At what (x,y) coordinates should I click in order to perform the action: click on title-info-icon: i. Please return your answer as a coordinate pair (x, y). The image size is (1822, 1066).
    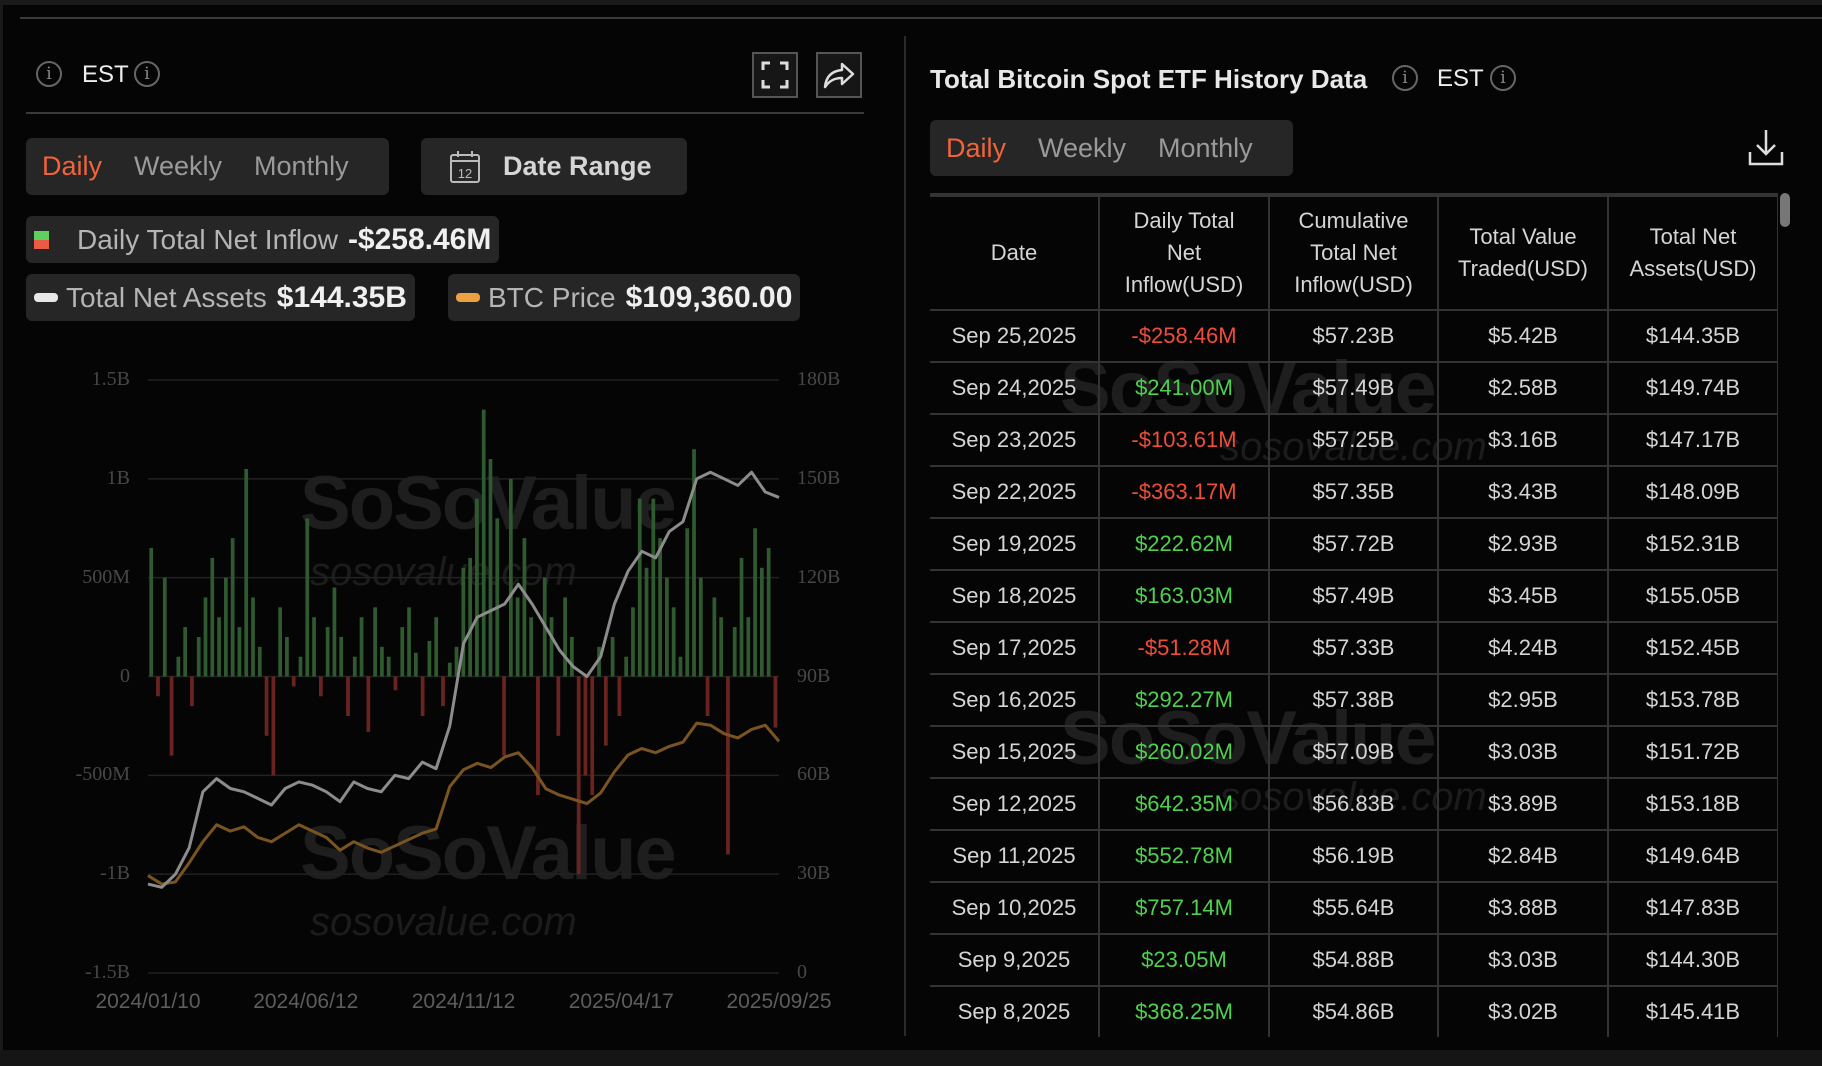
    Looking at the image, I should click on (1405, 78).